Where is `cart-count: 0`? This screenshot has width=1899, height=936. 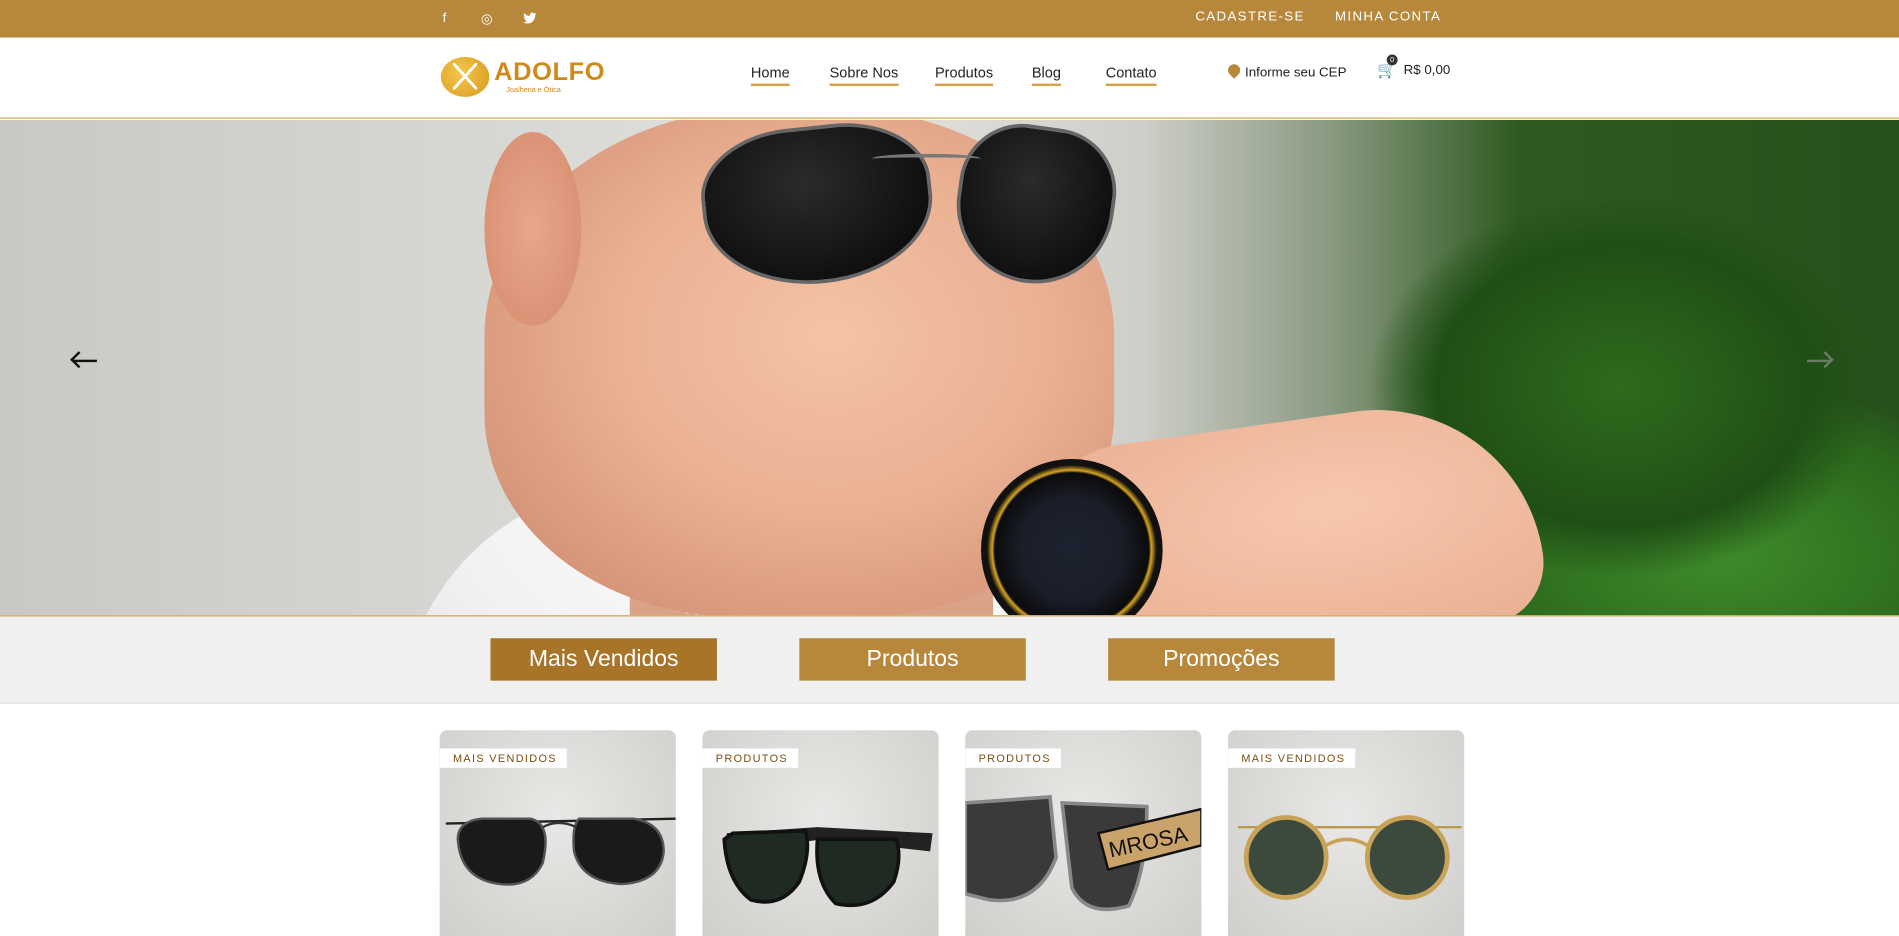
cart-count: 0 is located at coordinates (1392, 60).